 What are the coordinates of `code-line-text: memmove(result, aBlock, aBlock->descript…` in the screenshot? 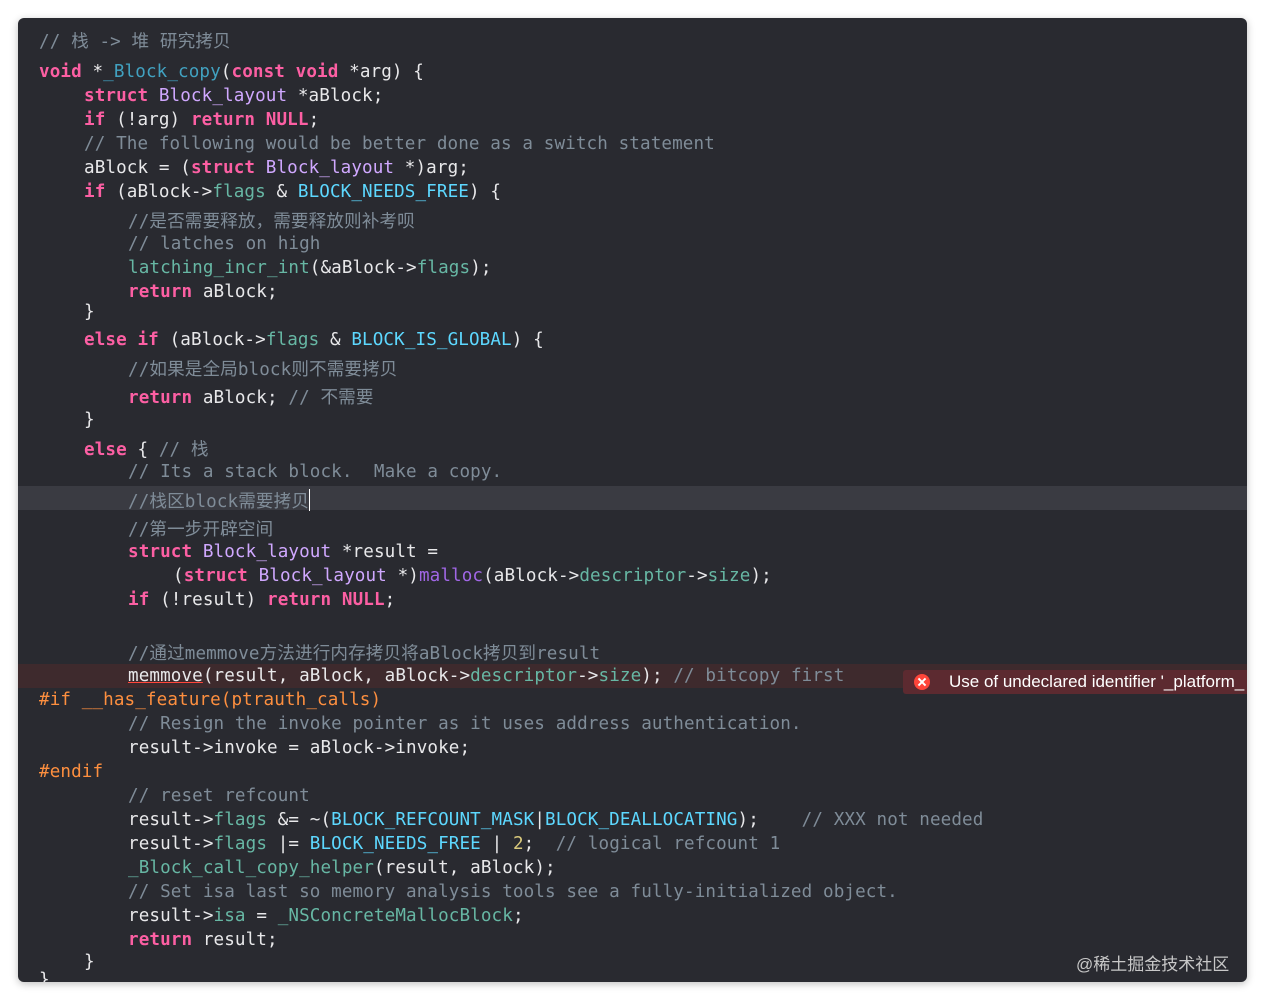 It's located at (486, 676).